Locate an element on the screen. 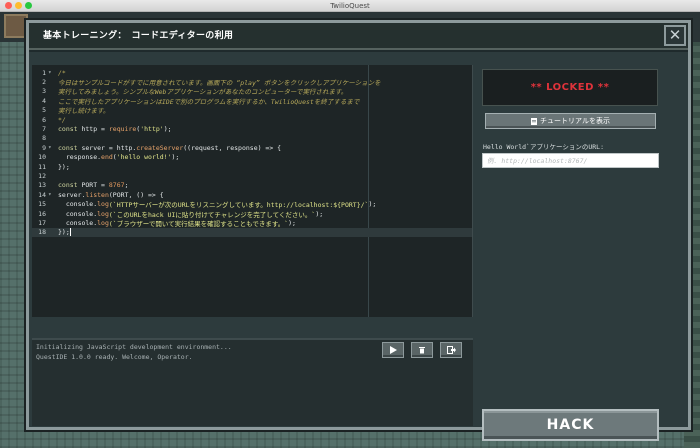 Image resolution: width=700 pixels, height=448 pixels. exit-button is located at coordinates (451, 350).